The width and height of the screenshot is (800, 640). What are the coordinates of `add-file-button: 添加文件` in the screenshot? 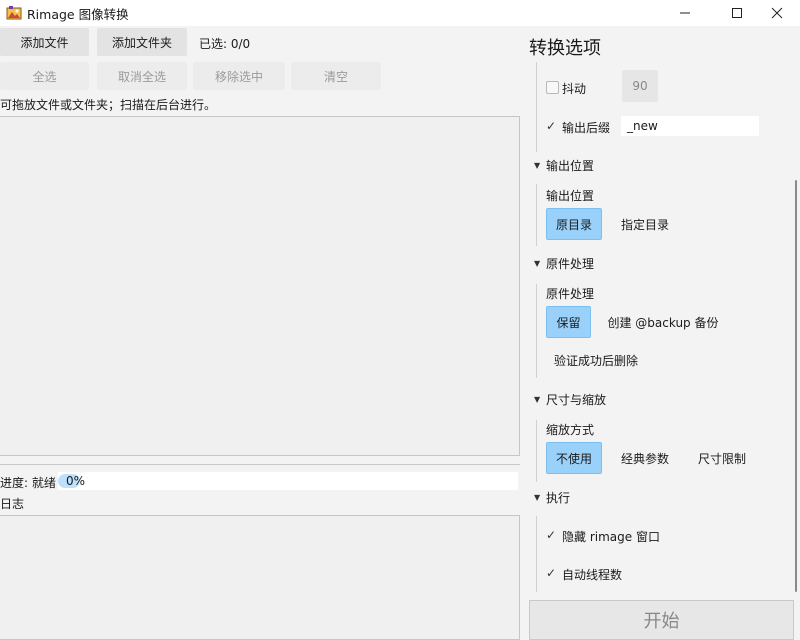 It's located at (44, 42).